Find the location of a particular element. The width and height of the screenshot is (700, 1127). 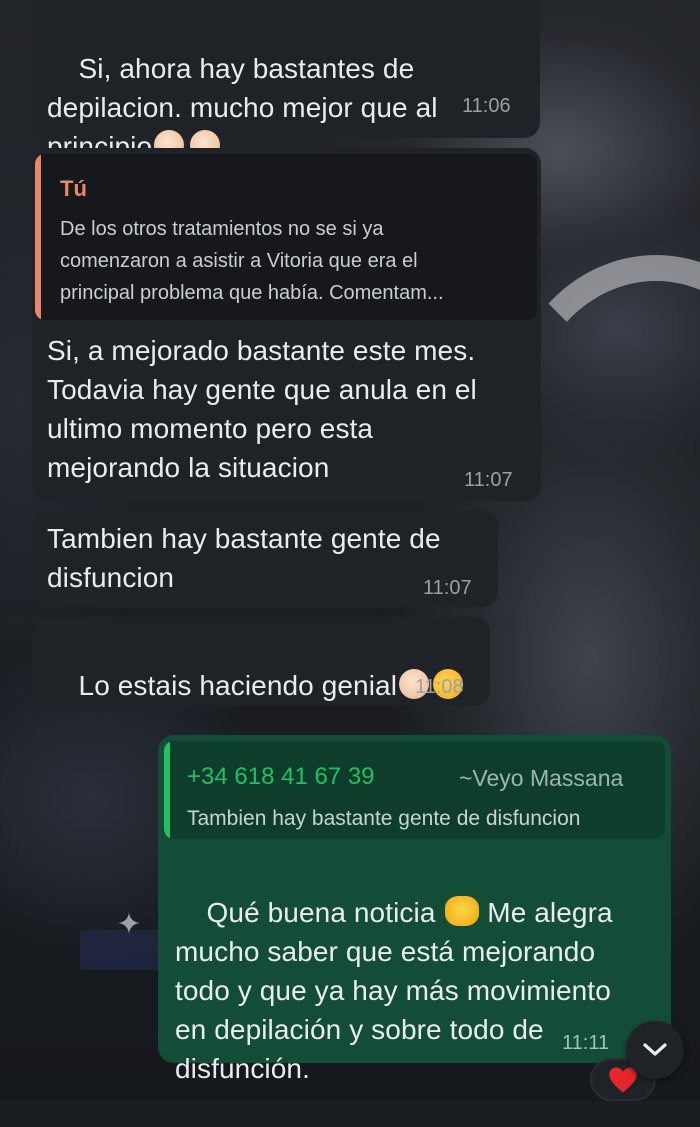

message-text-after-emoji: Me alegra is located at coordinates (546, 912).